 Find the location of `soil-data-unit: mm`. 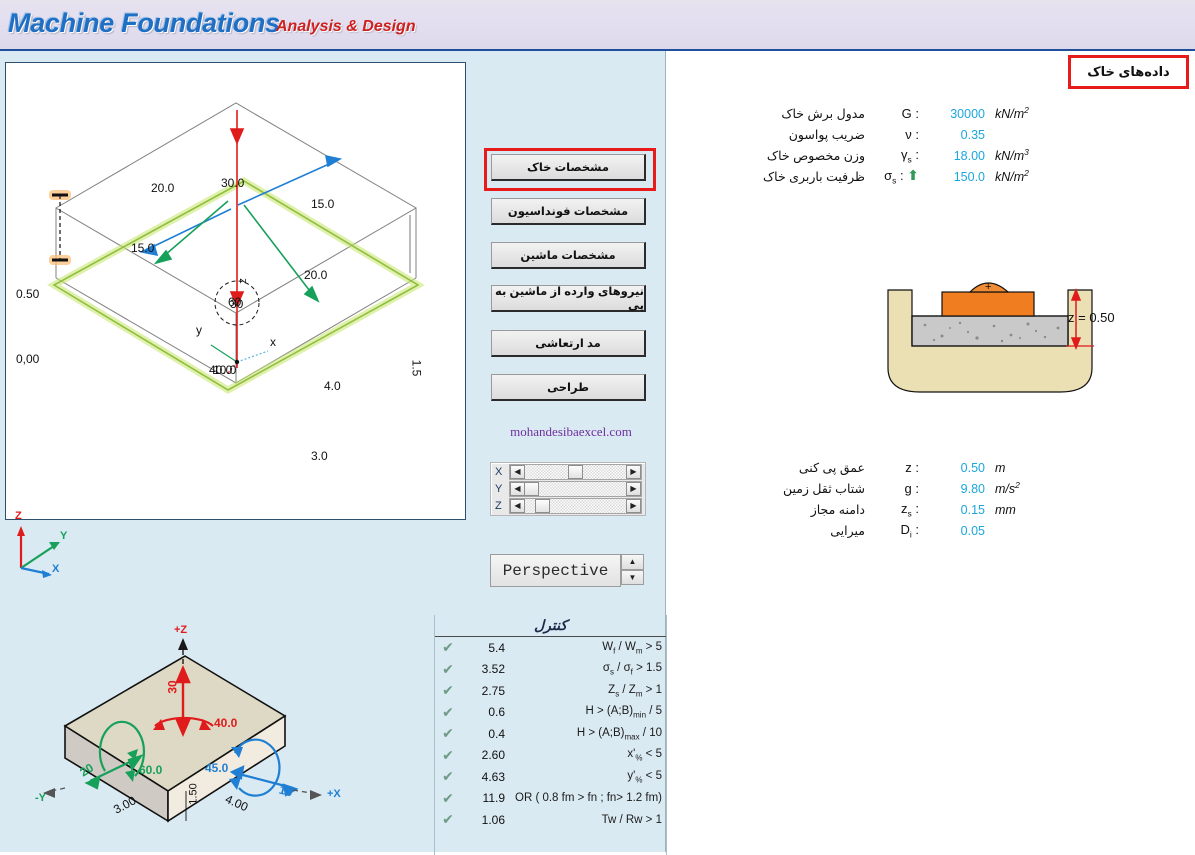

soil-data-unit: mm is located at coordinates (1005, 509).